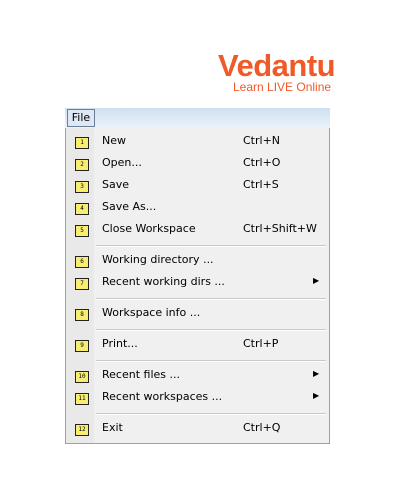 This screenshot has height=493, width=400. Describe the element at coordinates (197, 429) in the screenshot. I see `menu-item-exit: 12 Exit Ctrl+Q` at that location.